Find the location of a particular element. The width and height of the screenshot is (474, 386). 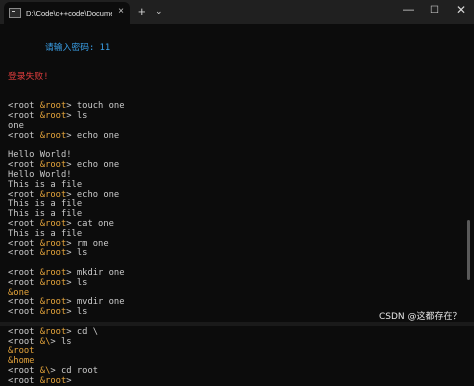

directory-name: &one is located at coordinates (19, 292).